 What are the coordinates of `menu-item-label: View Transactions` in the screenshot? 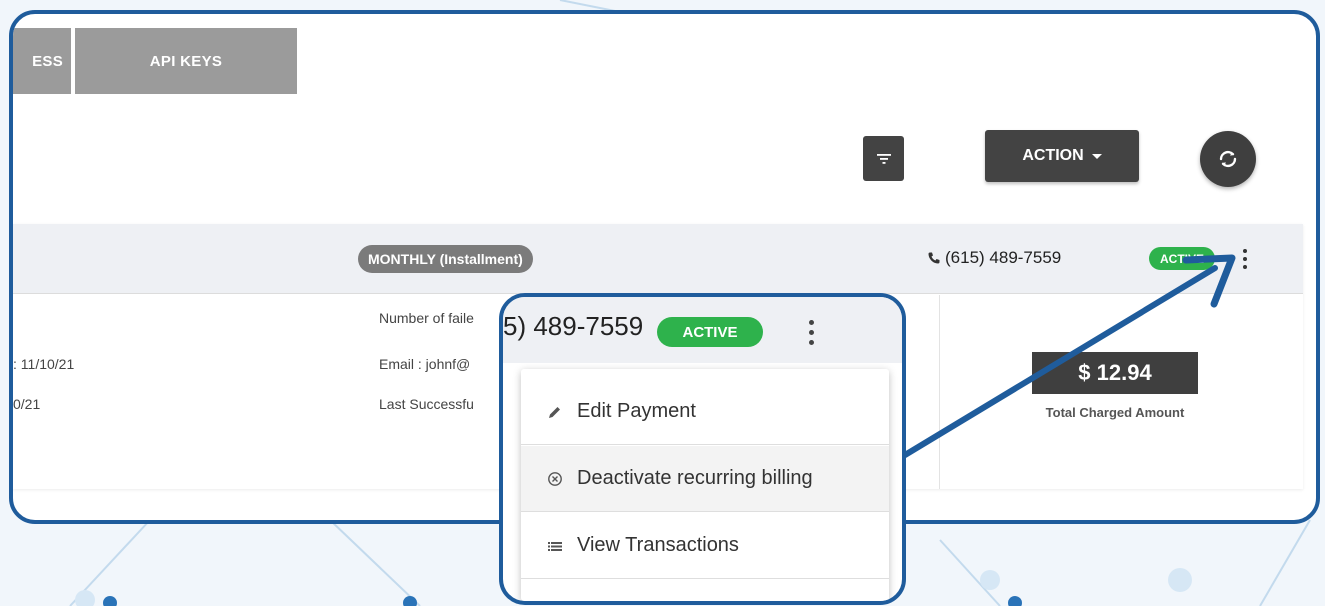 It's located at (658, 545).